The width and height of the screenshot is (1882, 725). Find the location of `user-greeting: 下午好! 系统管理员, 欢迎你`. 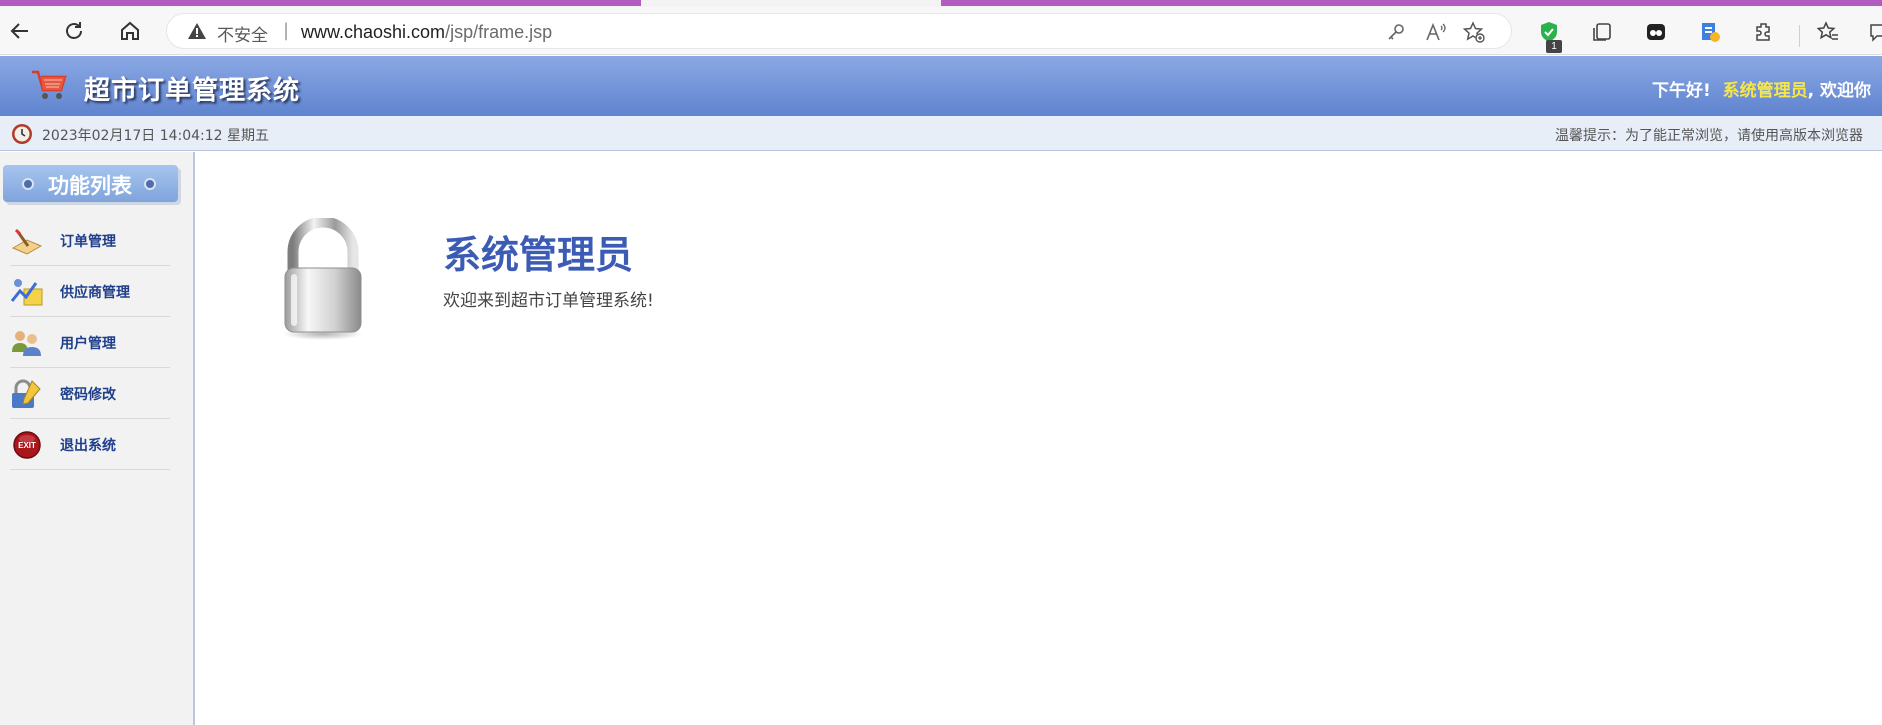

user-greeting: 下午好! 系统管理员, 欢迎你 is located at coordinates (1761, 88).